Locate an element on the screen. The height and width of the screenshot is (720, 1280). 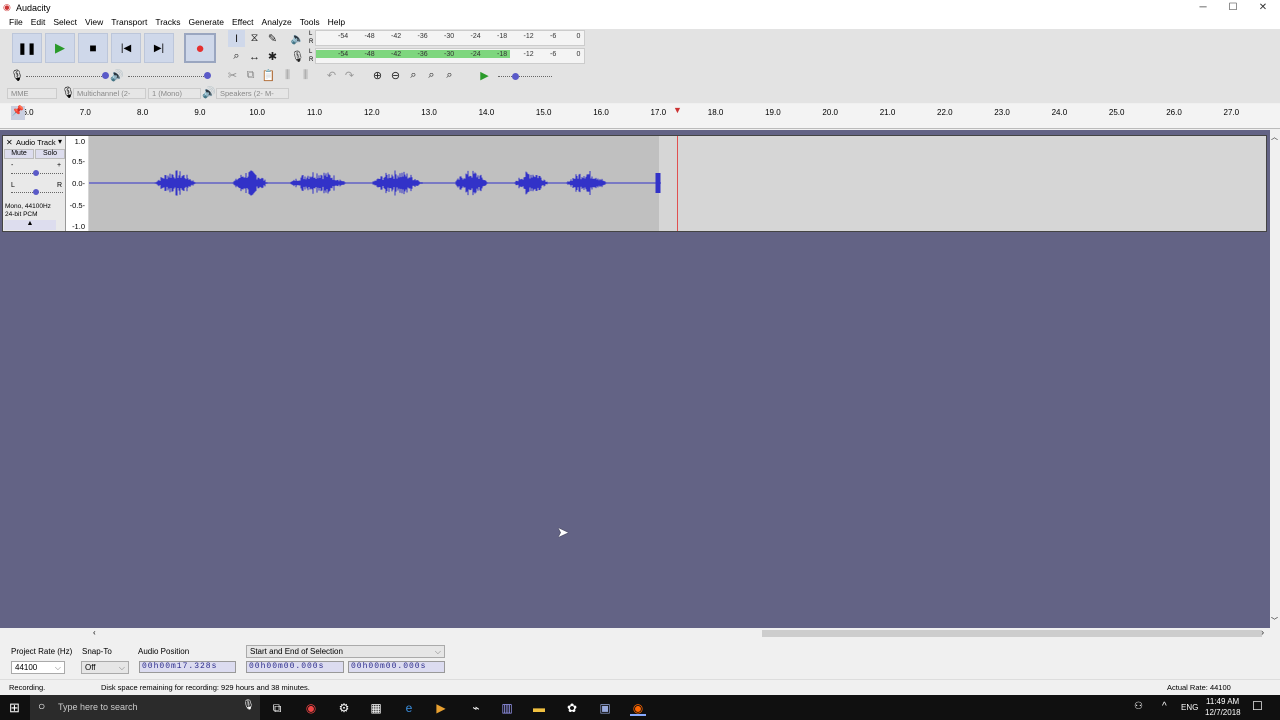
app-icon: ▣ is located at coordinates (605, 708).